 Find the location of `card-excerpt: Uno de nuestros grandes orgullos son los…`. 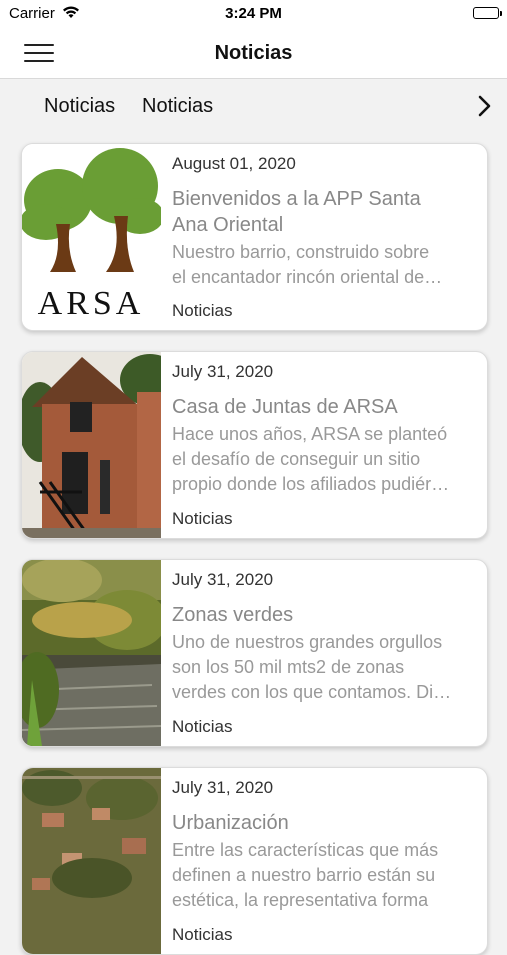

card-excerpt: Uno de nuestros grandes orgullos son los… is located at coordinates (312, 667).